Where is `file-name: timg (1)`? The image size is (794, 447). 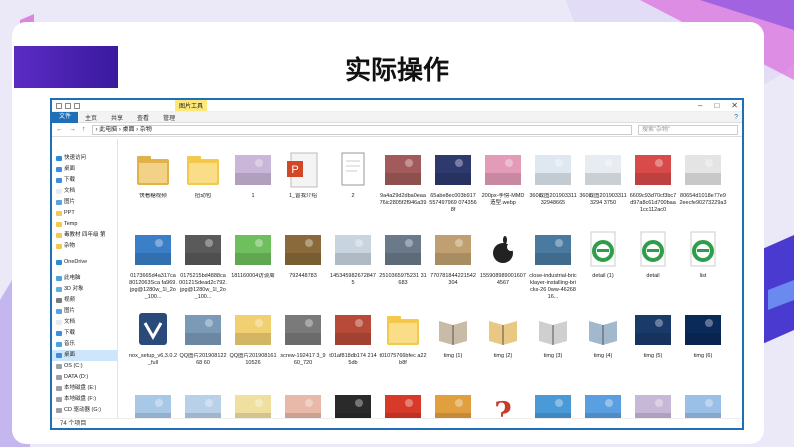
file-name: timg (1) is located at coordinates (453, 356).